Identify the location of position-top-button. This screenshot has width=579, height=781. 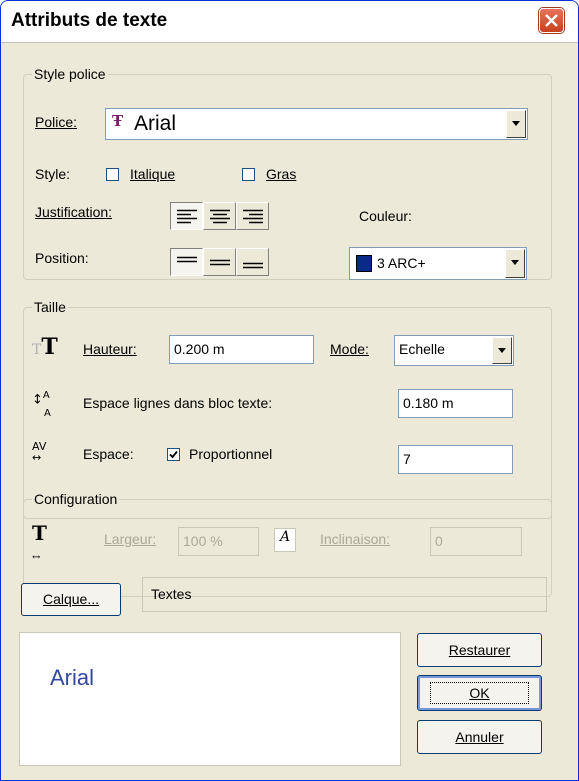
(186, 262).